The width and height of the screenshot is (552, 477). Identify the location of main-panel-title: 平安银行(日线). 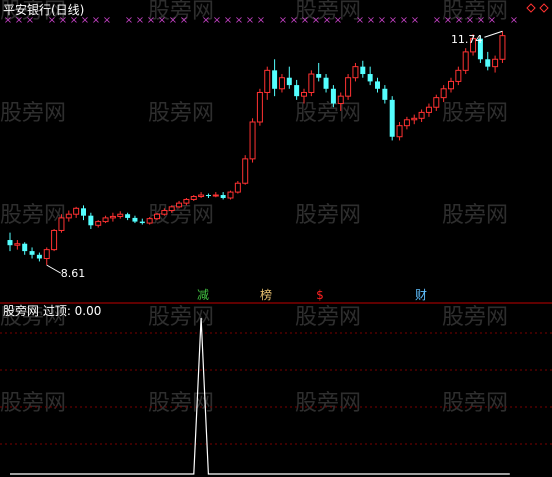
(44, 10).